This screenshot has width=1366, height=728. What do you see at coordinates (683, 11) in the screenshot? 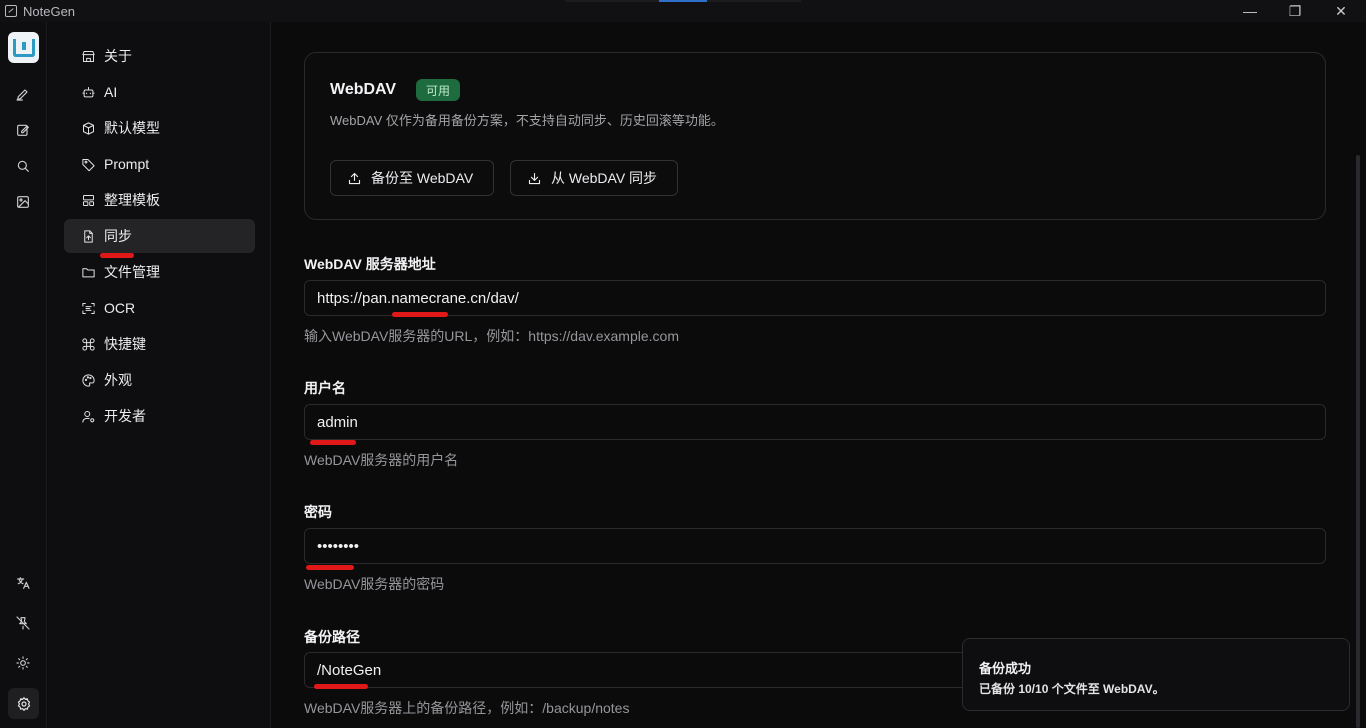
I see `title-bar: NoteGen — ❐ ✕` at bounding box center [683, 11].